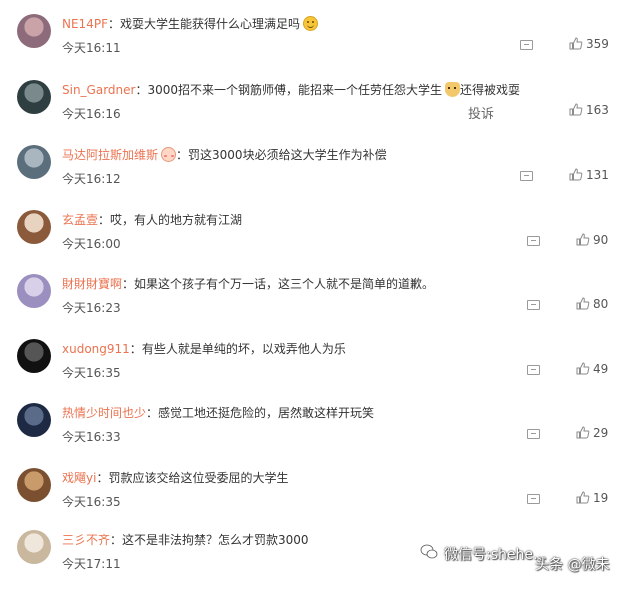 This screenshot has width=633, height=592. Describe the element at coordinates (601, 498) in the screenshot. I see `like-count: 19` at that location.